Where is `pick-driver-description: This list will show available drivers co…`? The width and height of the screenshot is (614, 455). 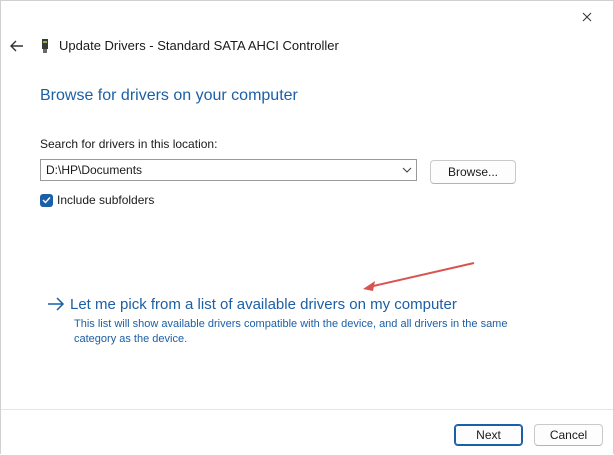 pick-driver-description: This list will show available drivers co… is located at coordinates (291, 331).